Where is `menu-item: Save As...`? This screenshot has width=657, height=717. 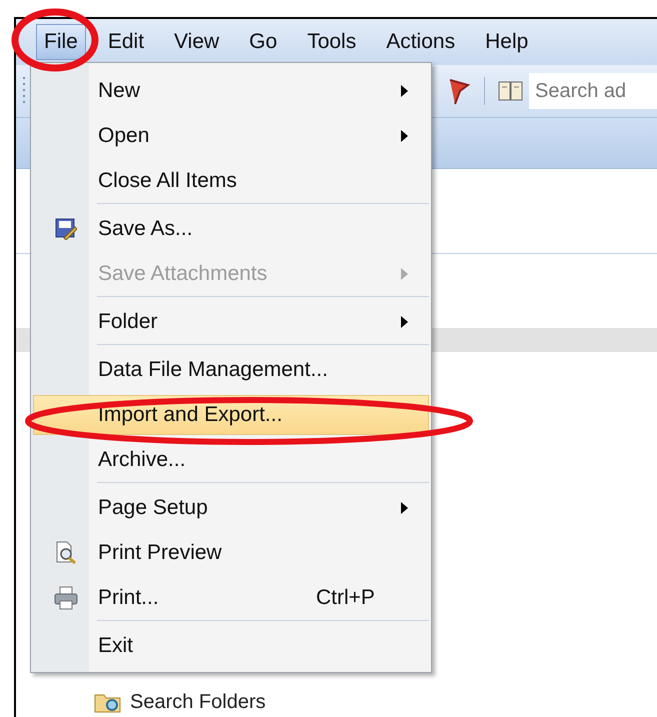
menu-item: Save As... is located at coordinates (231, 229).